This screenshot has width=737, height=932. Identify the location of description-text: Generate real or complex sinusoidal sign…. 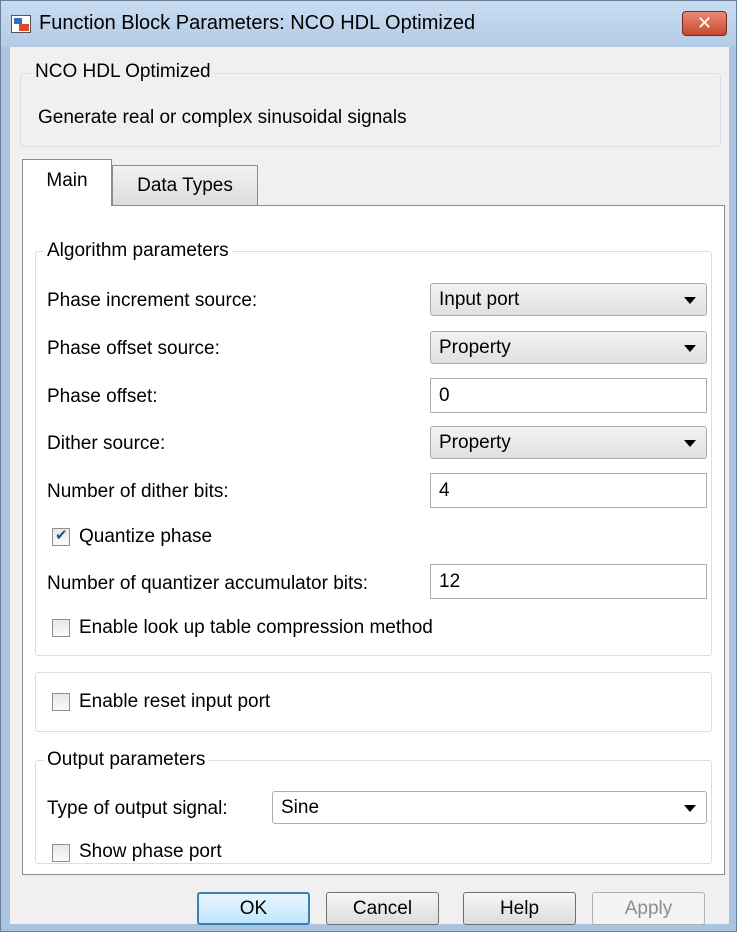
(222, 117).